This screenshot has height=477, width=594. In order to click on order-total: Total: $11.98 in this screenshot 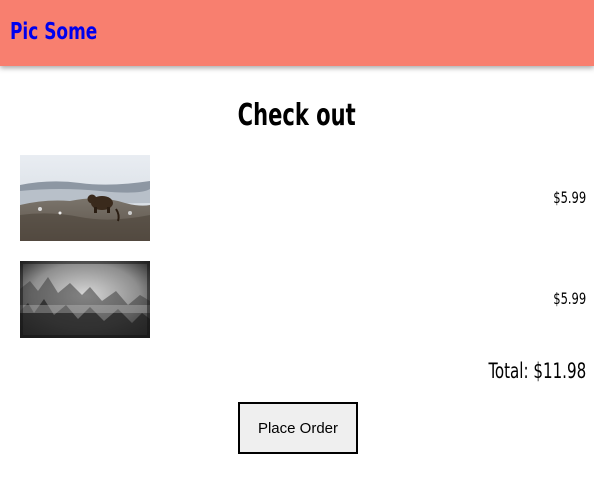, I will do `click(537, 371)`.